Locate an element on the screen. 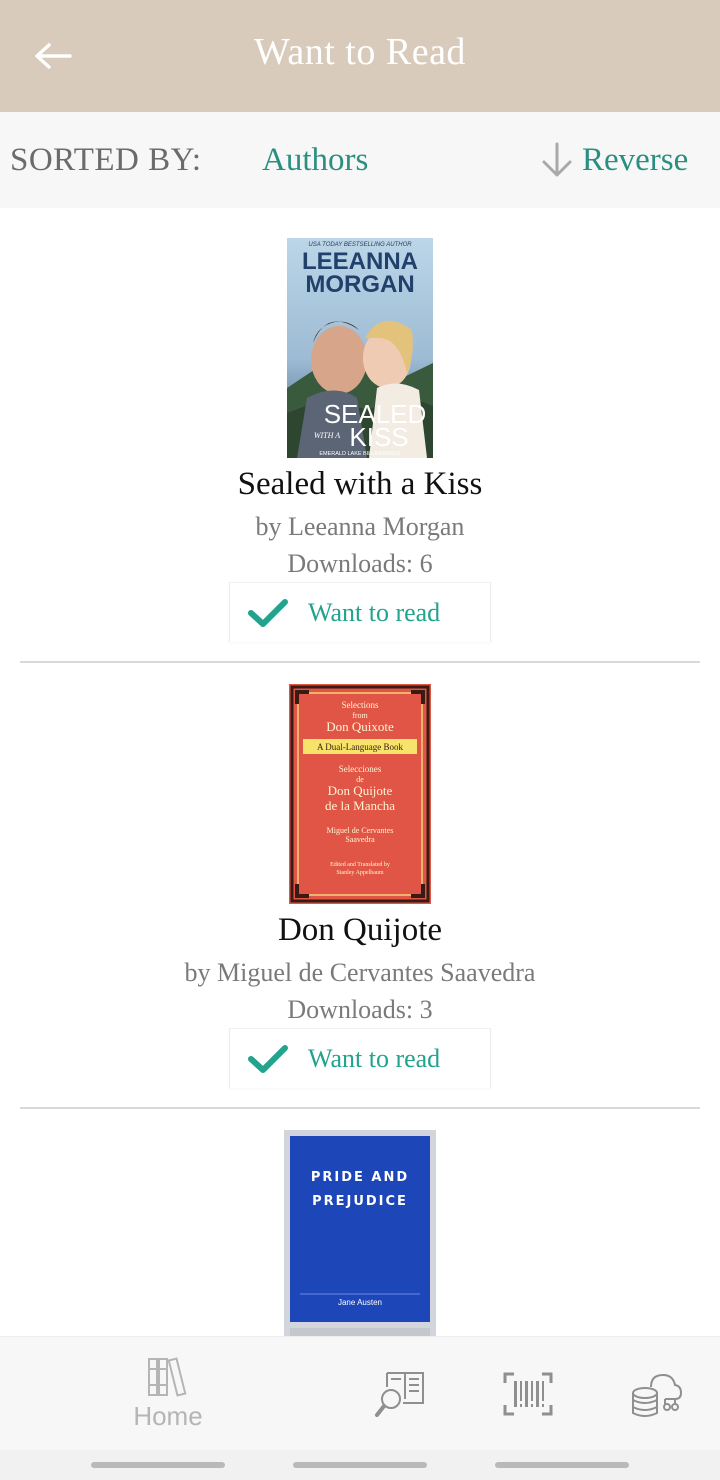  book-search-icon is located at coordinates (399, 1394).